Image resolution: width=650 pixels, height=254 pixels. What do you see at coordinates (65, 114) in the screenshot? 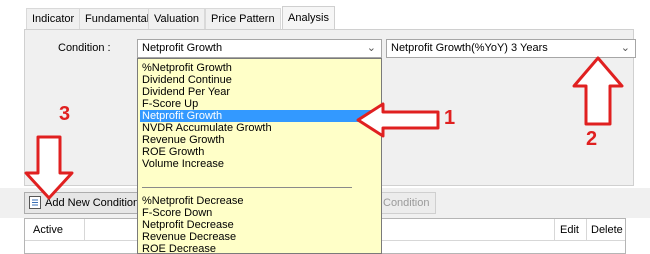
I see `annotation-number-3: 3` at bounding box center [65, 114].